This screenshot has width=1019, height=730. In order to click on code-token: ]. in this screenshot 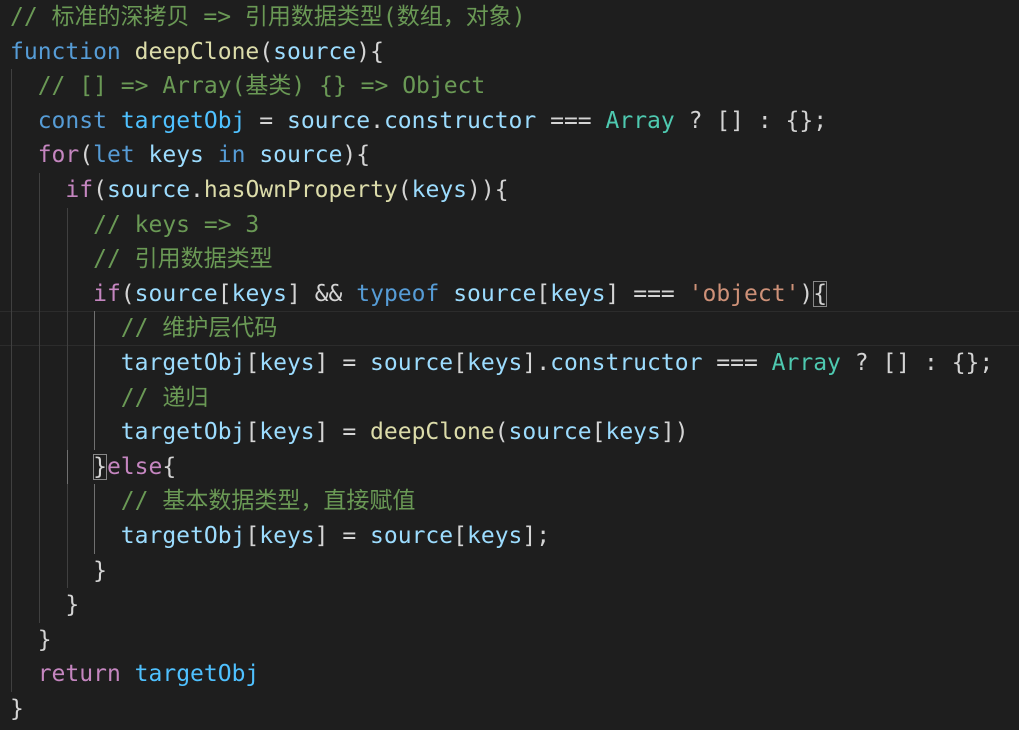, I will do `click(536, 362)`.